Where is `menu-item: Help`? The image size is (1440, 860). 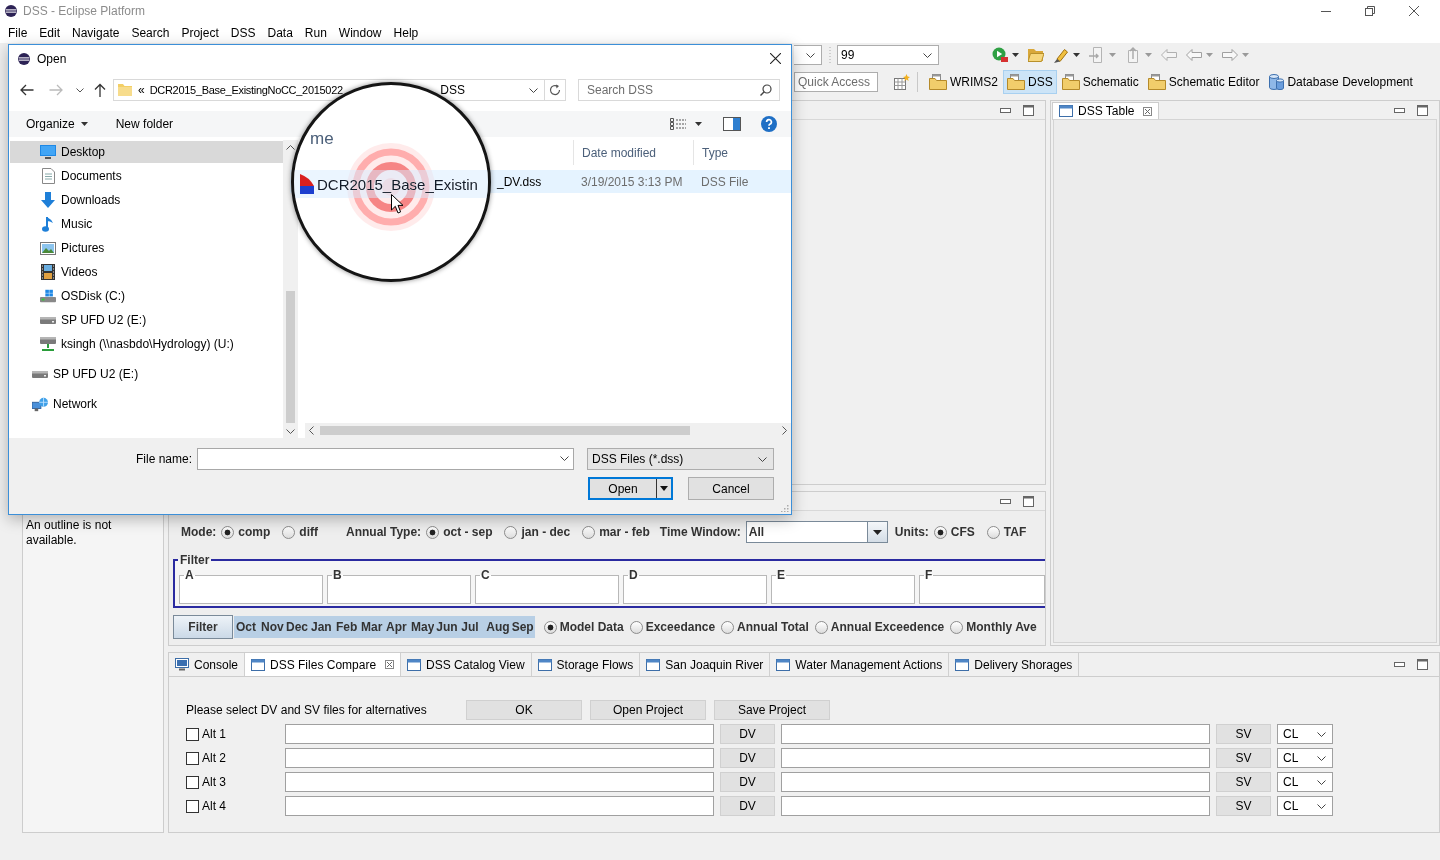
menu-item: Help is located at coordinates (406, 32).